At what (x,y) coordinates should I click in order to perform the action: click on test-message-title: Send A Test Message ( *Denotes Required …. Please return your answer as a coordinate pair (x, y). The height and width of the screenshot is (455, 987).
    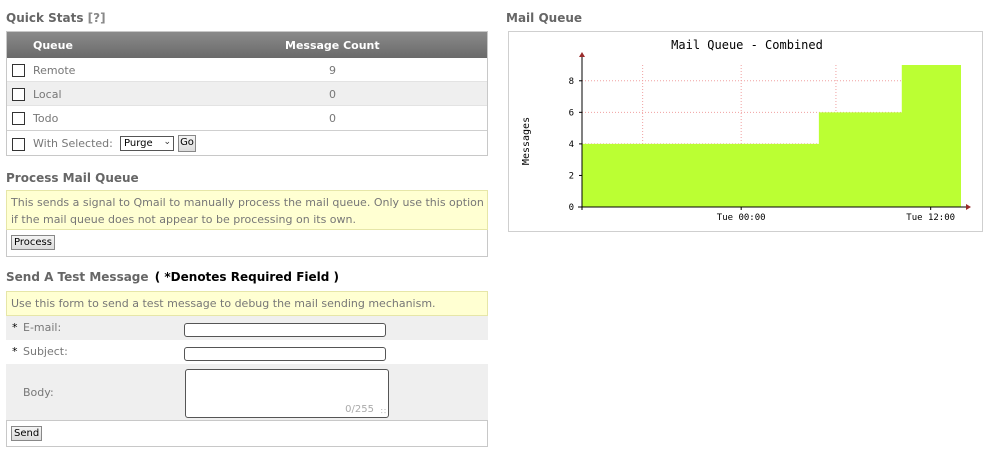
    Looking at the image, I should click on (172, 277).